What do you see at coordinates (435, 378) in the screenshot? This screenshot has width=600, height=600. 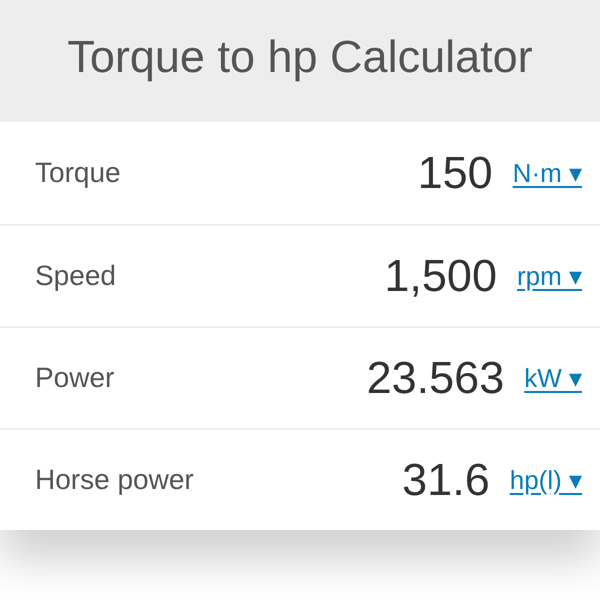 I see `value-field: 23.563` at bounding box center [435, 378].